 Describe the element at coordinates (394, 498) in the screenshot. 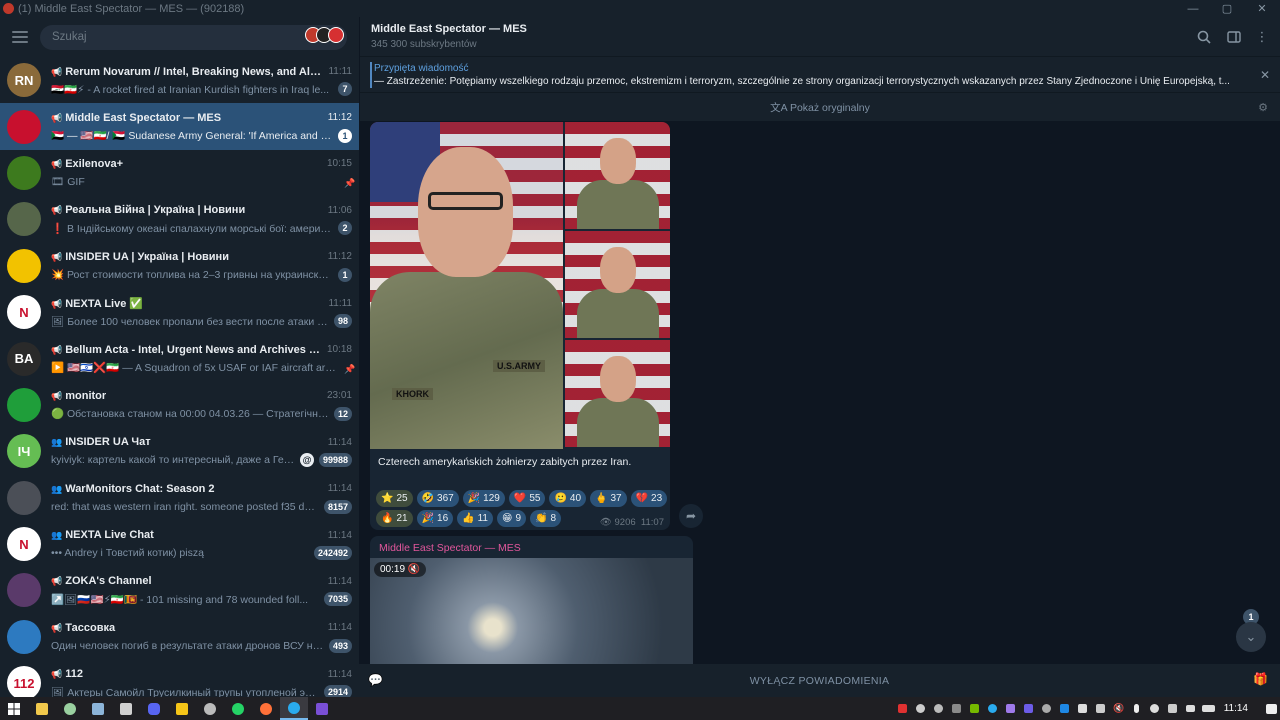

I see `reaction-chip: ⭐ 25` at that location.